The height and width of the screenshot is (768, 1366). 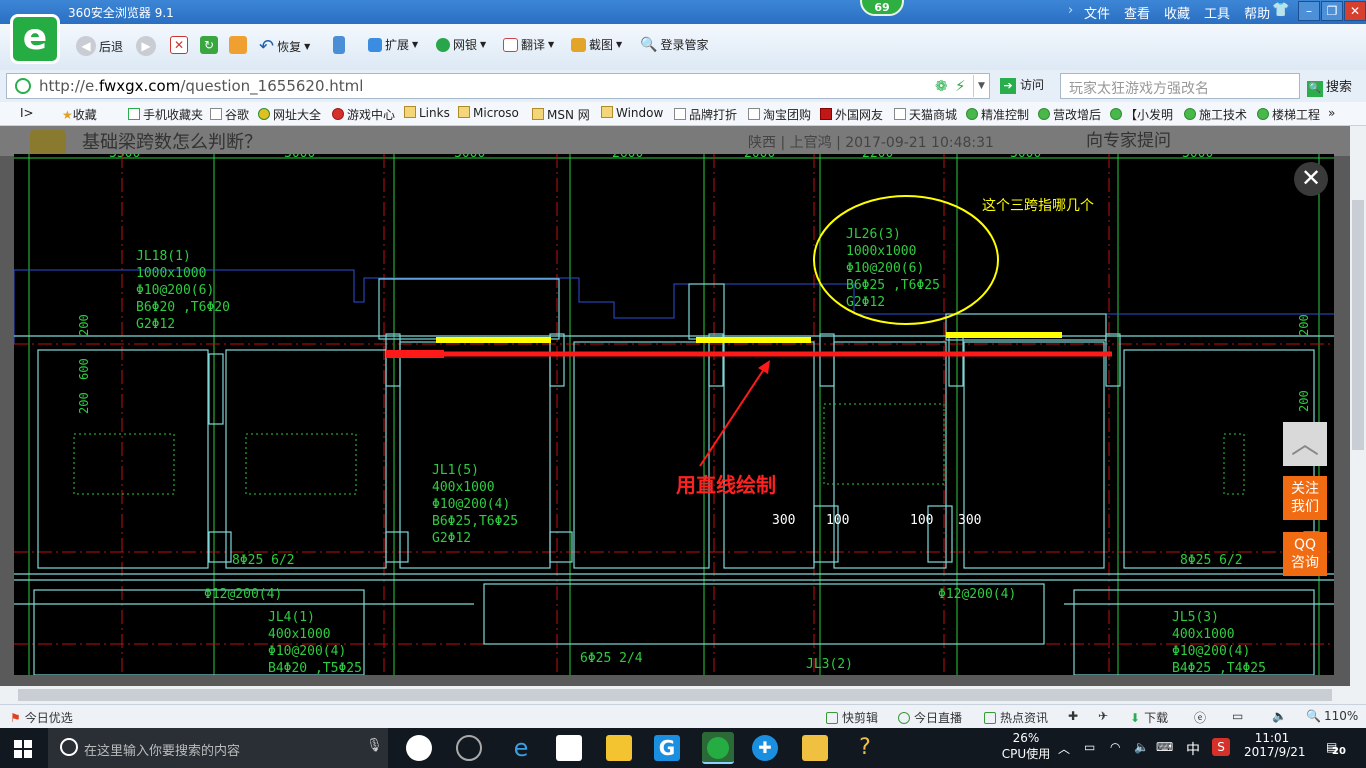 What do you see at coordinates (981, 86) in the screenshot?
I see `url-dropdown-icon: ▼` at bounding box center [981, 86].